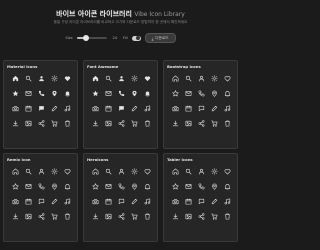  I want to click on size-slider-thumb, so click(85, 38).